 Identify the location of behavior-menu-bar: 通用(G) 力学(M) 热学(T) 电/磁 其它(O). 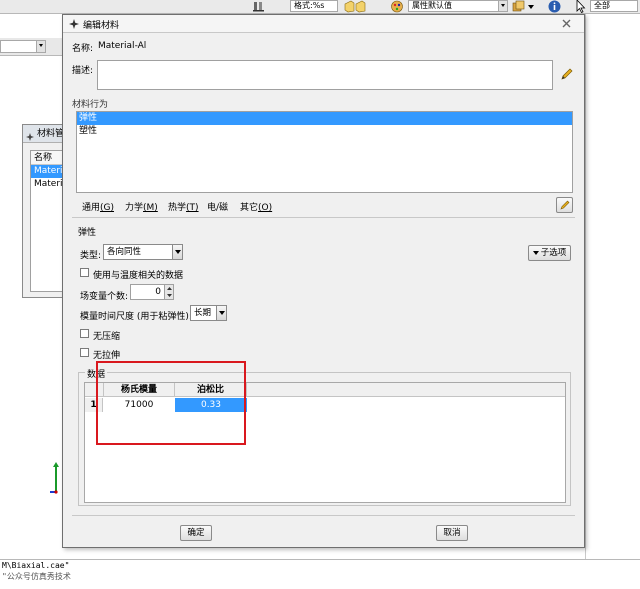
(282, 205).